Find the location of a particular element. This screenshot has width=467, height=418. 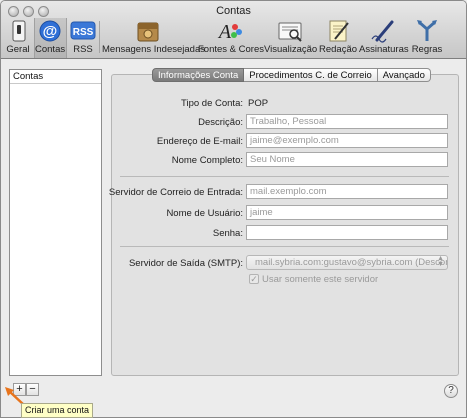

tab-informacoes-conta: Informações Conta is located at coordinates (198, 75).